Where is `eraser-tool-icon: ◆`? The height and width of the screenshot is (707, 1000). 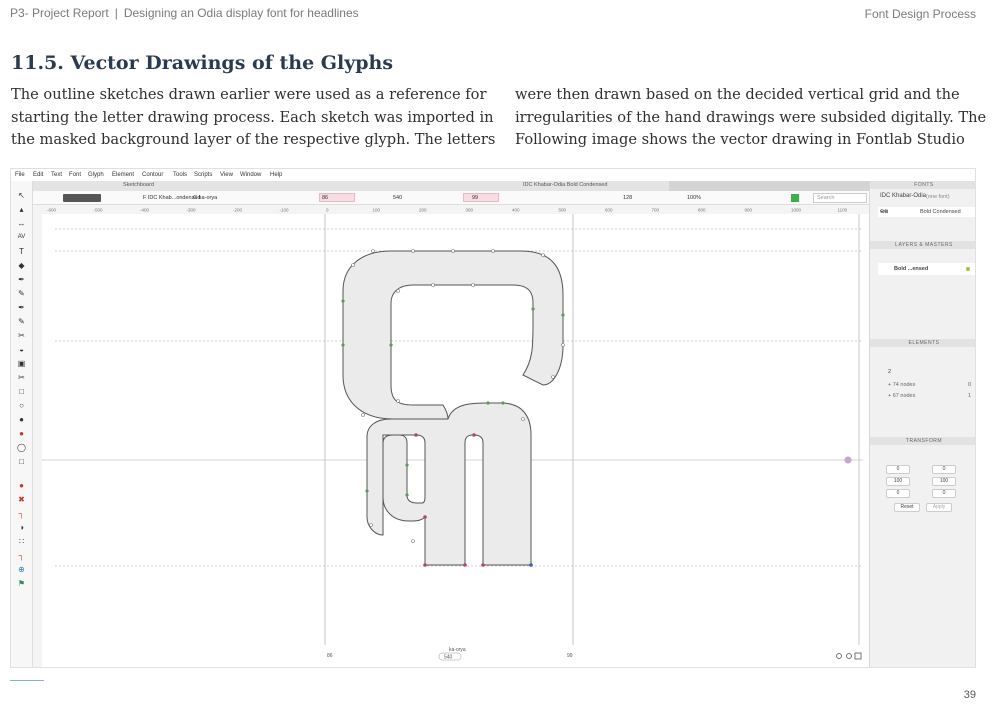
eraser-tool-icon: ◆ is located at coordinates (21, 265).